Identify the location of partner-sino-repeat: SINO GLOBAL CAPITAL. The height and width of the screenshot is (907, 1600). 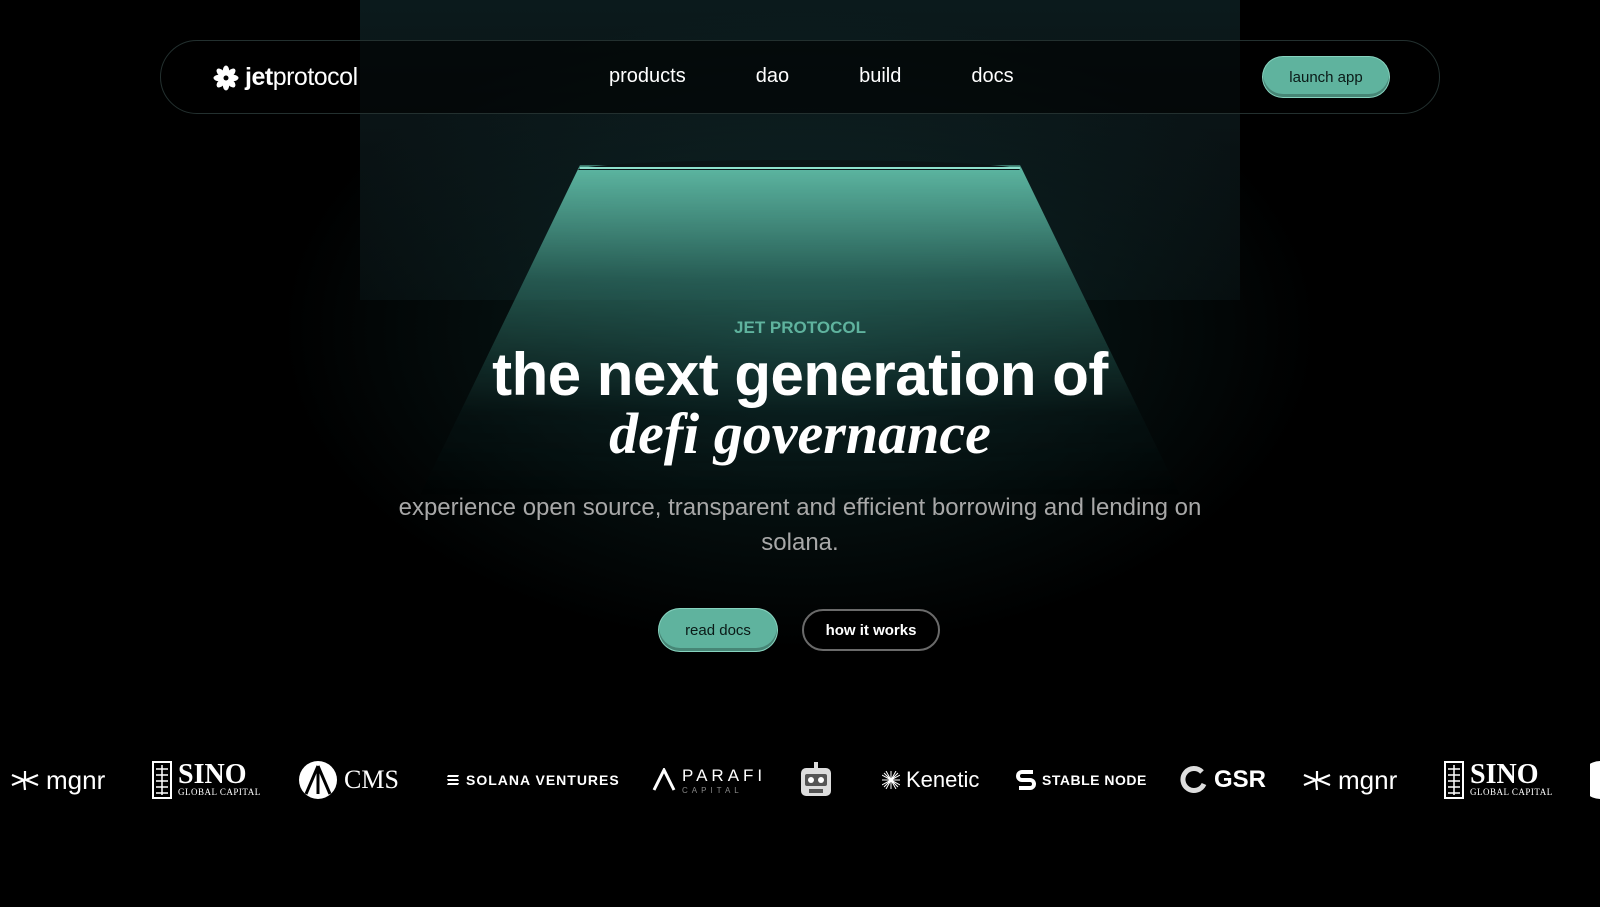
(1498, 780).